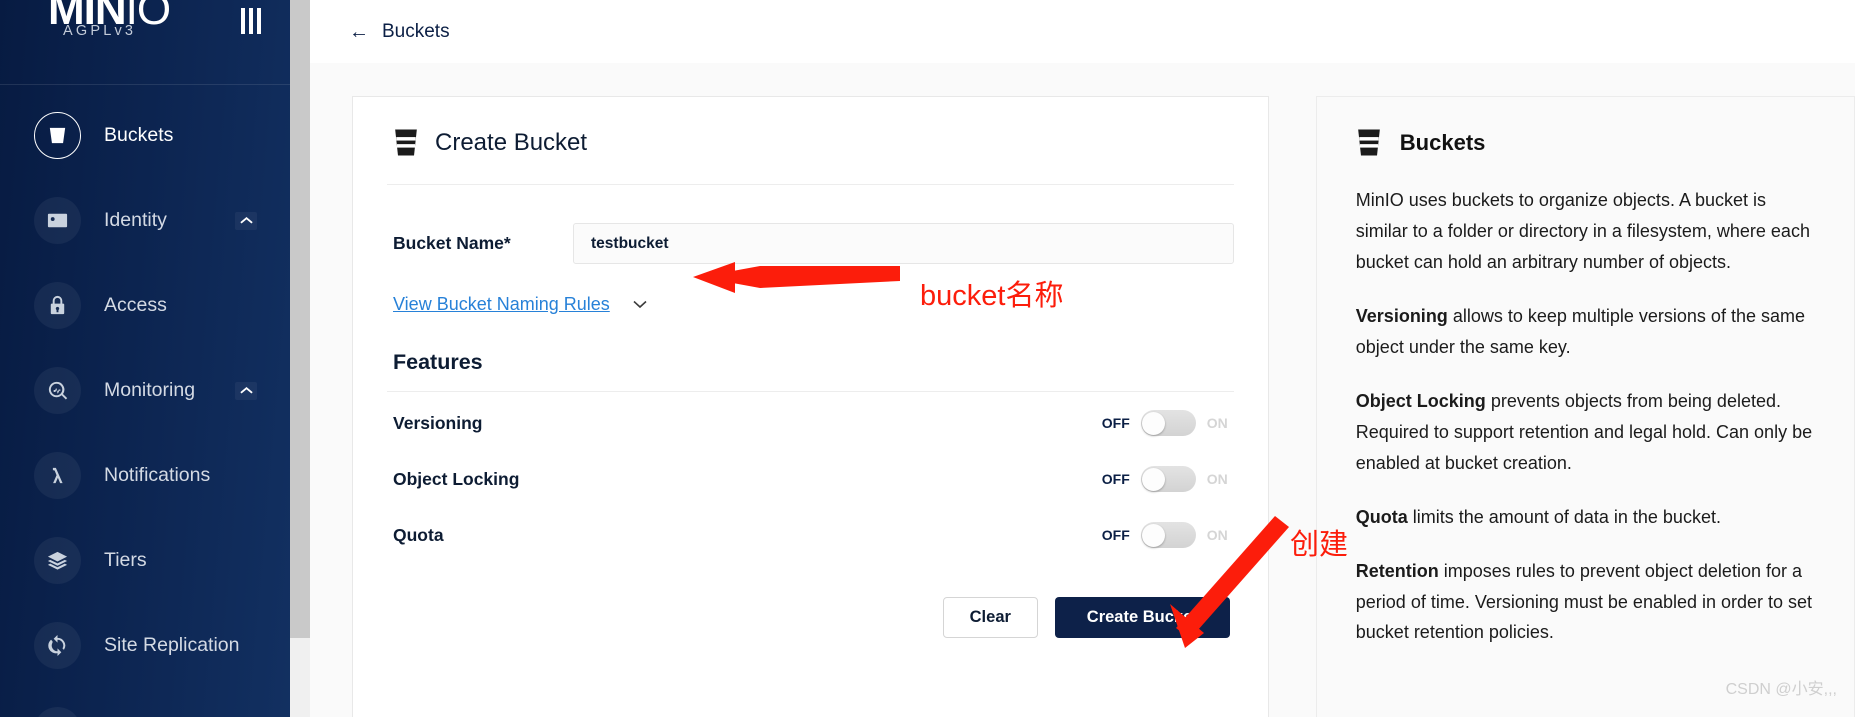 The height and width of the screenshot is (717, 1855). What do you see at coordinates (135, 220) in the screenshot?
I see `sidebar-item-label: Identity` at bounding box center [135, 220].